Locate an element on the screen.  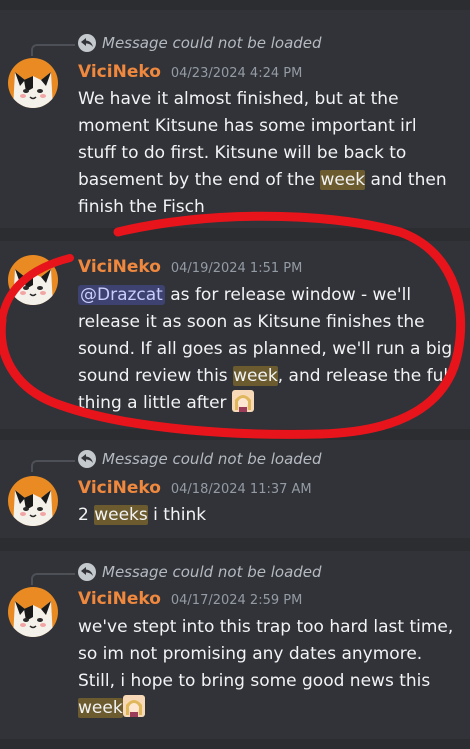
timestamp: 04/19/2024 1:51 PM is located at coordinates (236, 268).